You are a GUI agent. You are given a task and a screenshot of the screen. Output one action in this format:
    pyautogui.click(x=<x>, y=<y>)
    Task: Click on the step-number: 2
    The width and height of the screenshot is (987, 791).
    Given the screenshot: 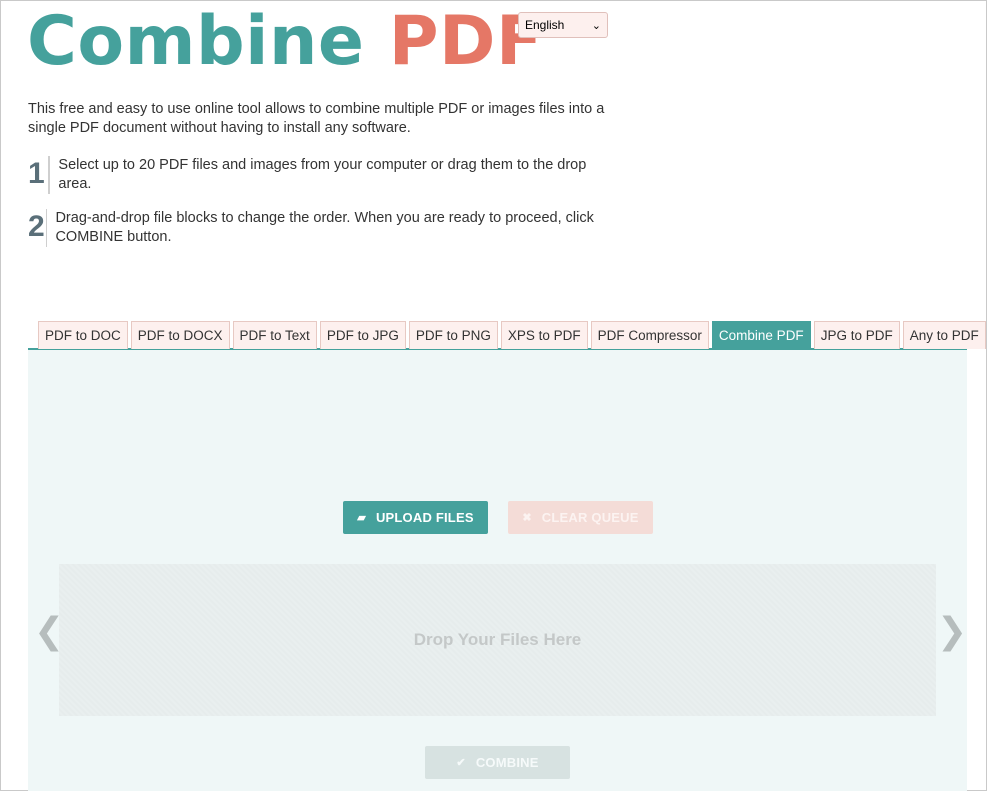 What is the action you would take?
    pyautogui.click(x=36, y=226)
    